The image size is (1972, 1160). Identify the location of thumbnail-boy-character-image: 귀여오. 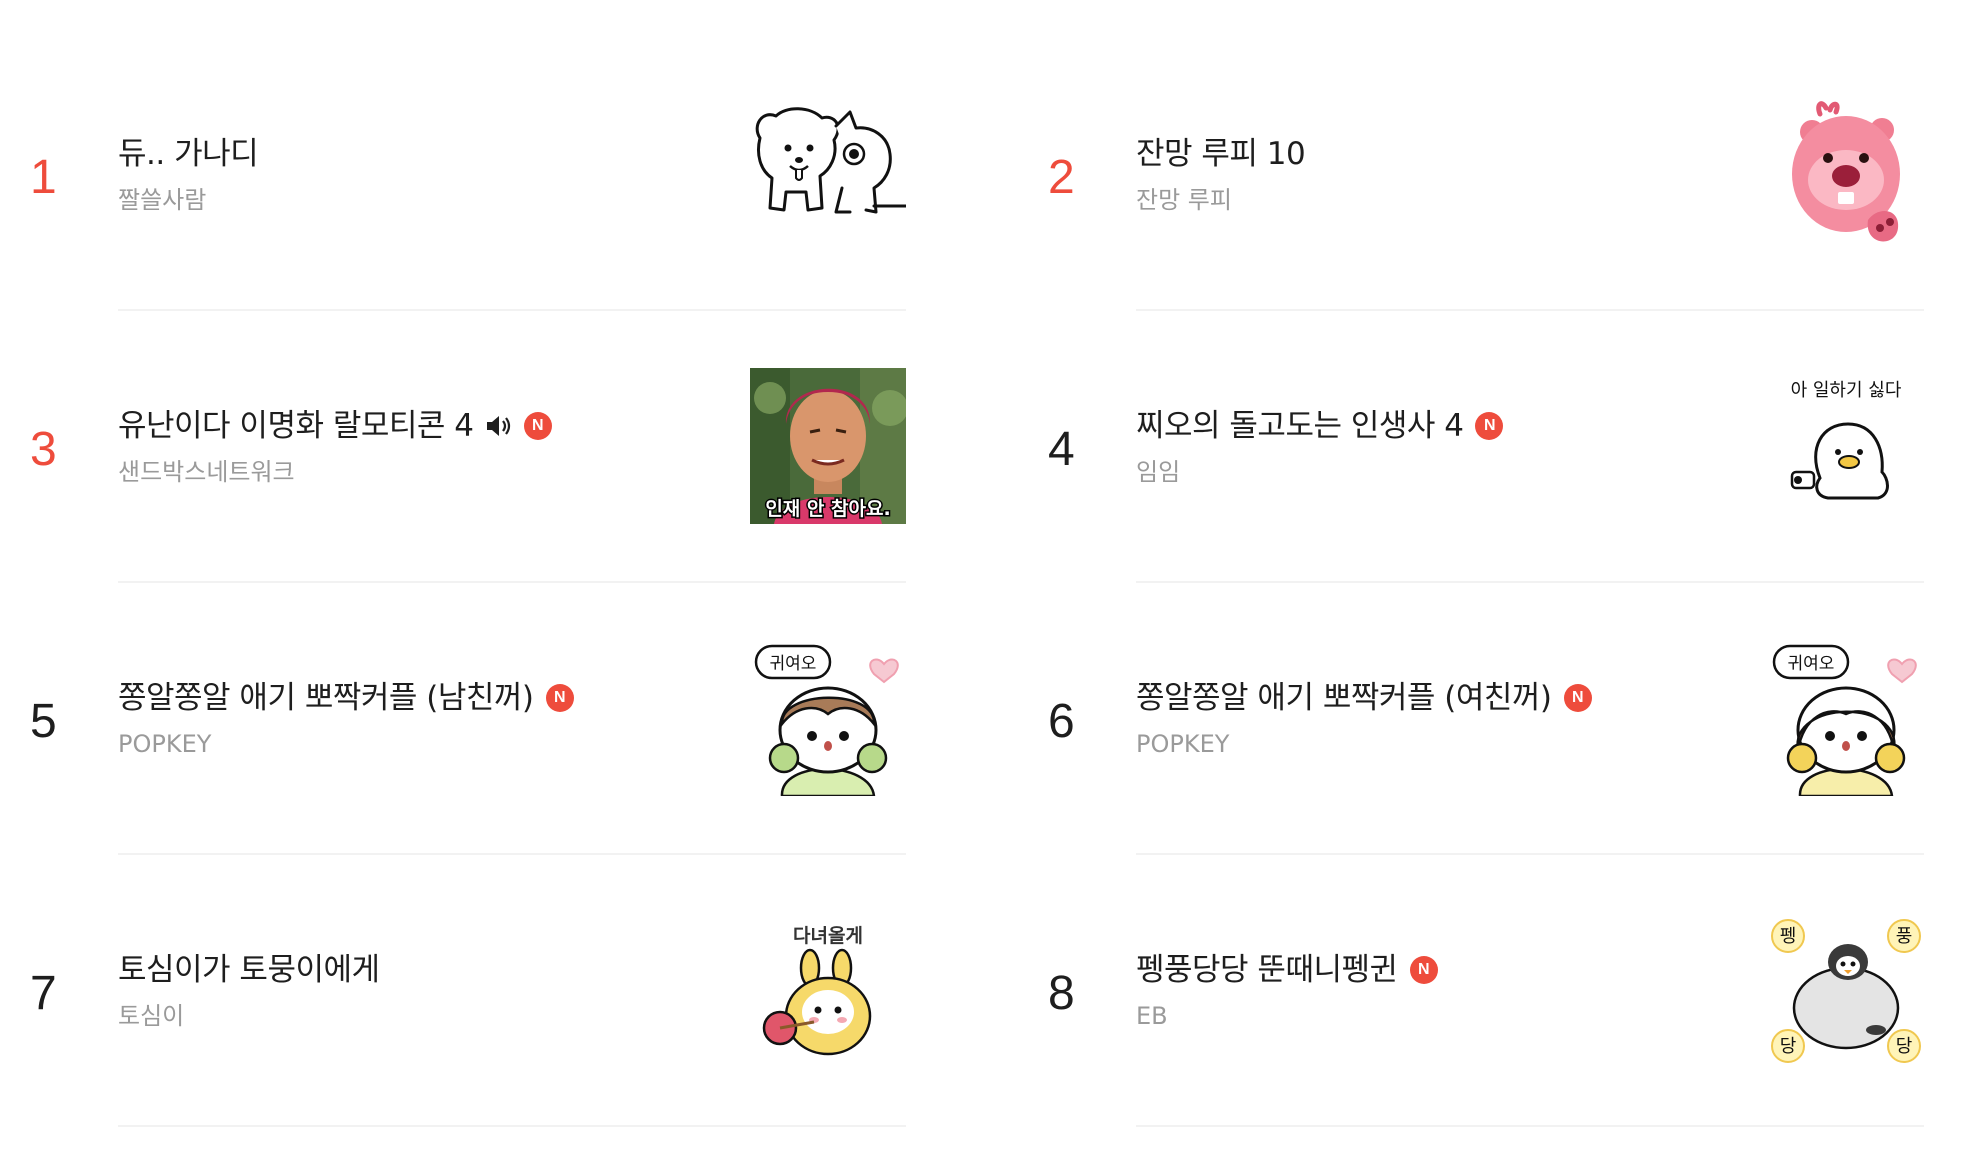
(828, 718).